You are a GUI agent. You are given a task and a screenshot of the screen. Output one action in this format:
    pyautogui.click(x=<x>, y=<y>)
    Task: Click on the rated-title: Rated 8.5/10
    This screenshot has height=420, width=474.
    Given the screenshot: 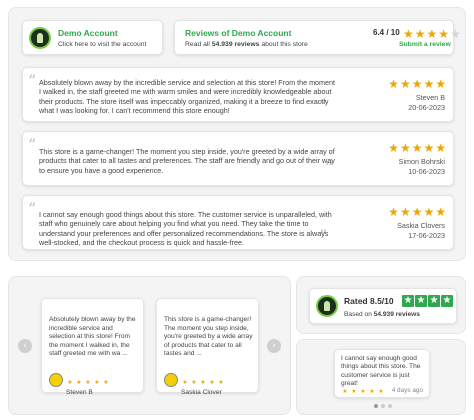 What is the action you would take?
    pyautogui.click(x=369, y=301)
    